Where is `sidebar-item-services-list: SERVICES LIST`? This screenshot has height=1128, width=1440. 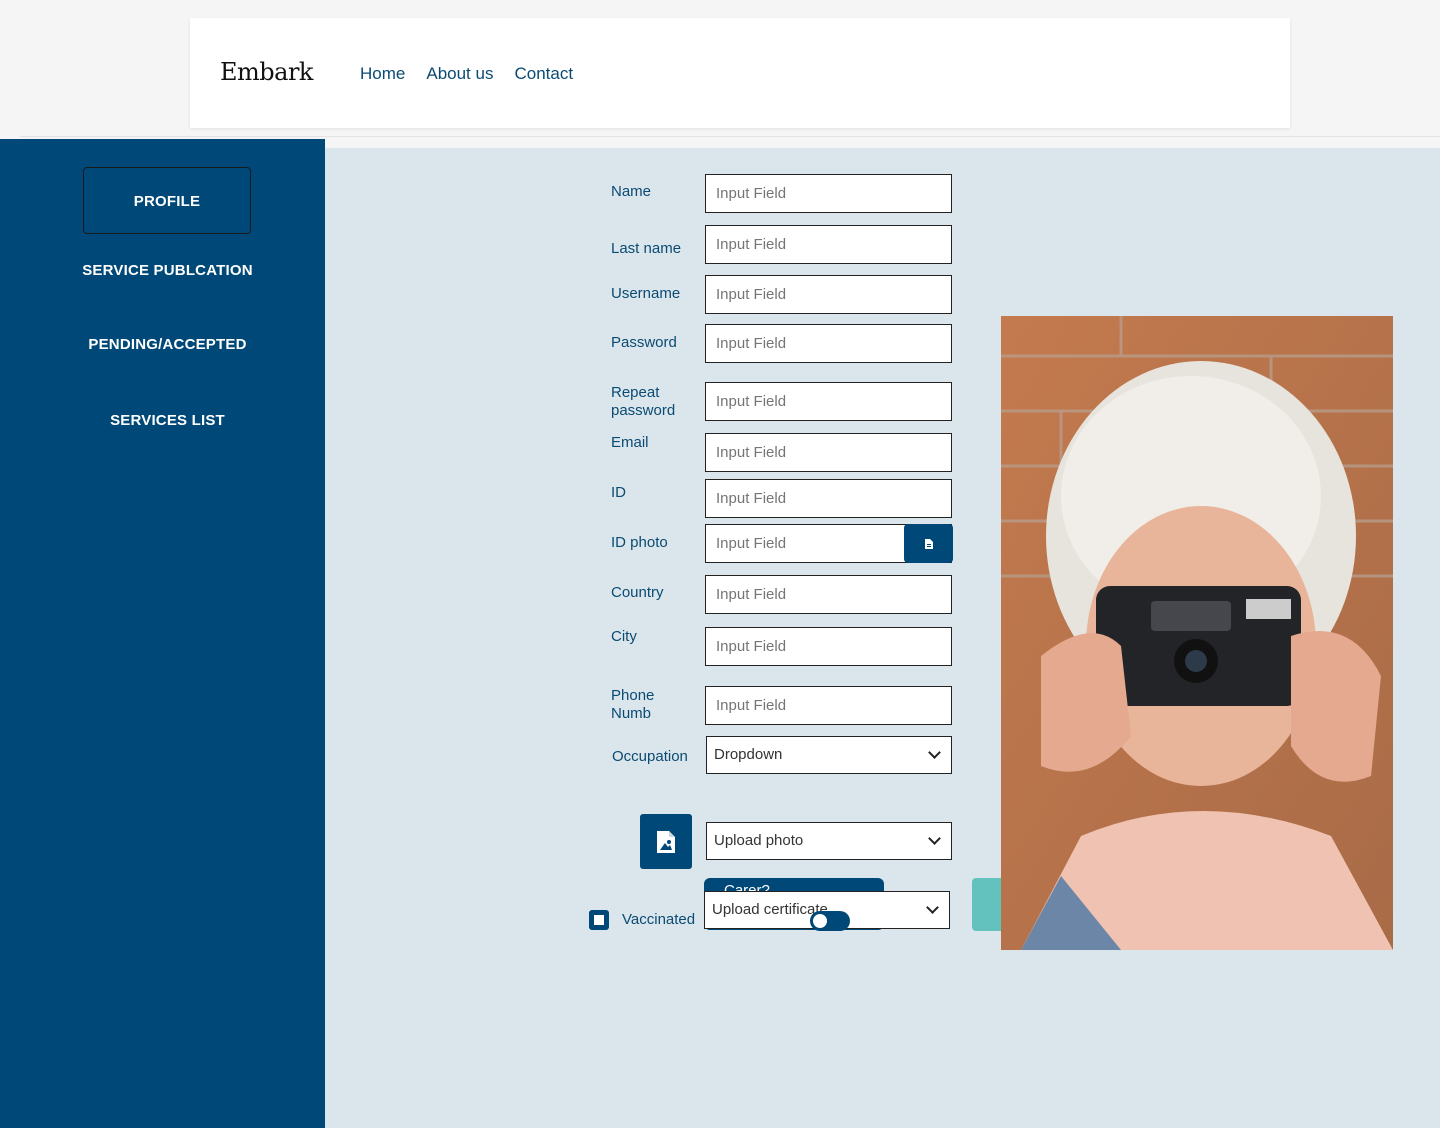 sidebar-item-services-list: SERVICES LIST is located at coordinates (167, 420).